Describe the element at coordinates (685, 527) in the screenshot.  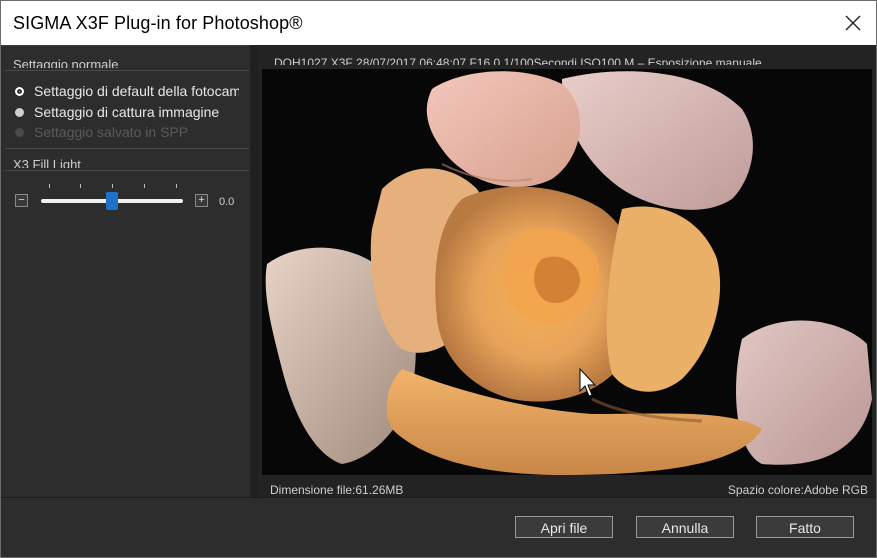
I see `cancel-button: Annulla` at that location.